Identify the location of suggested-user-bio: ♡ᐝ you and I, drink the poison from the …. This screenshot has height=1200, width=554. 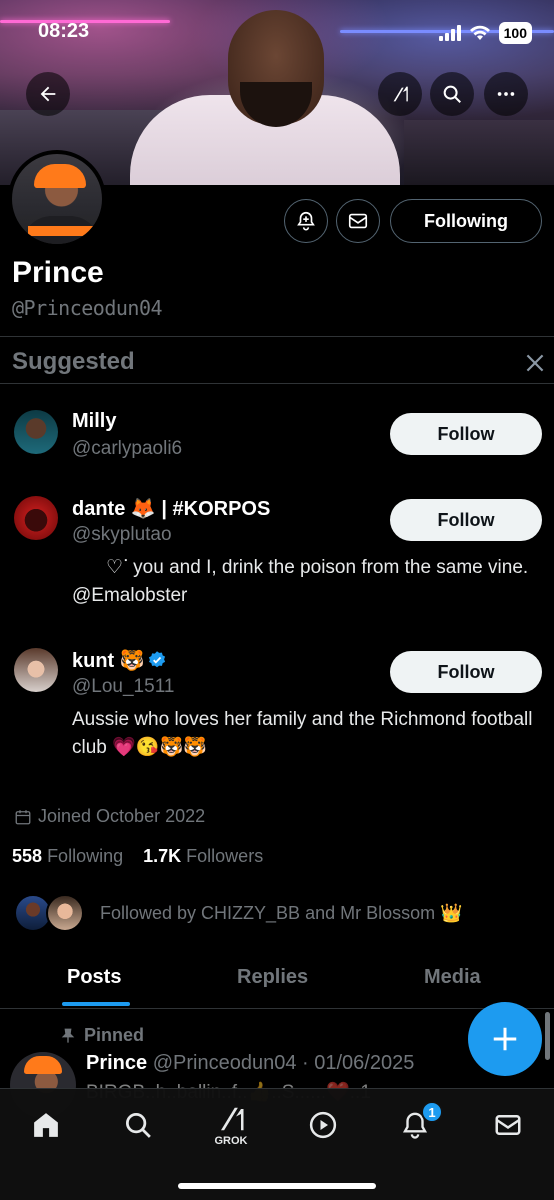
(300, 581).